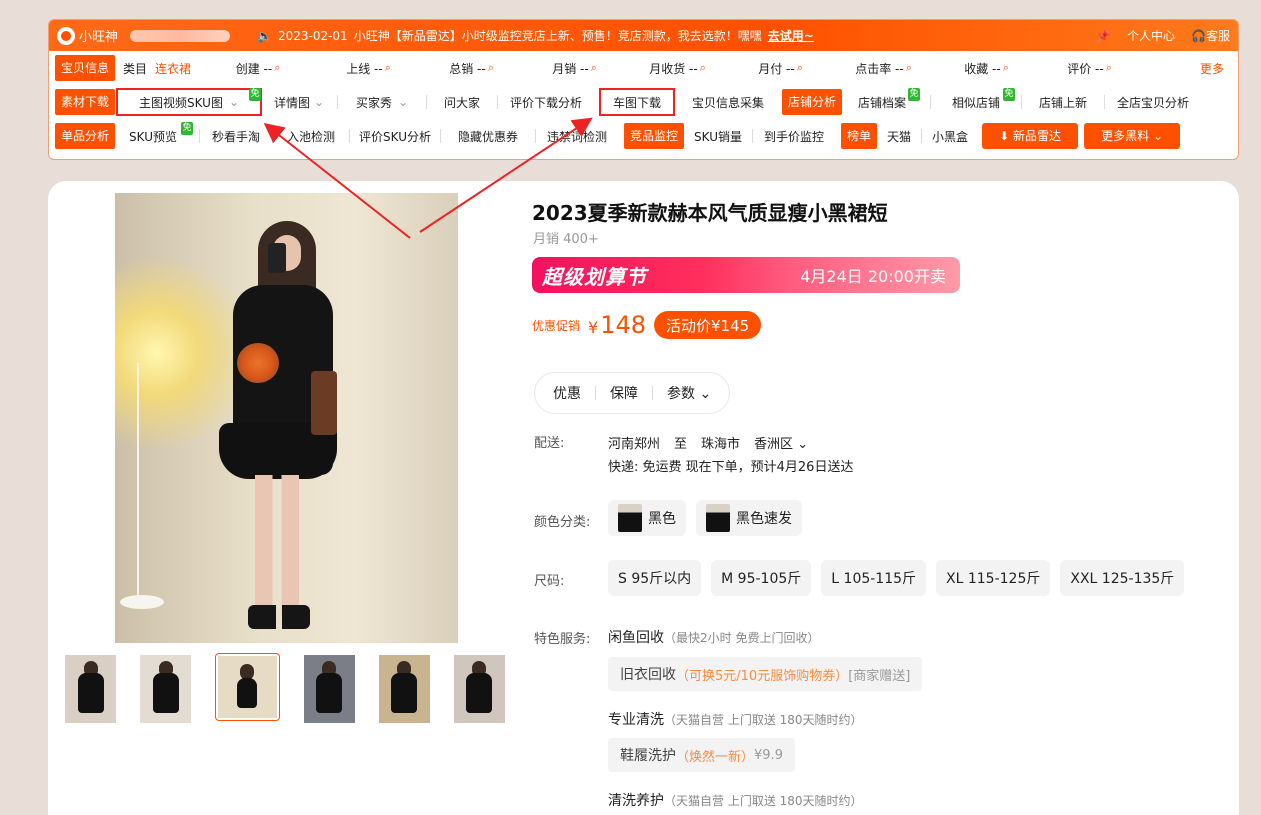 Image resolution: width=1261 pixels, height=815 pixels. What do you see at coordinates (624, 393) in the screenshot?
I see `tab-guarantee: 保障` at bounding box center [624, 393].